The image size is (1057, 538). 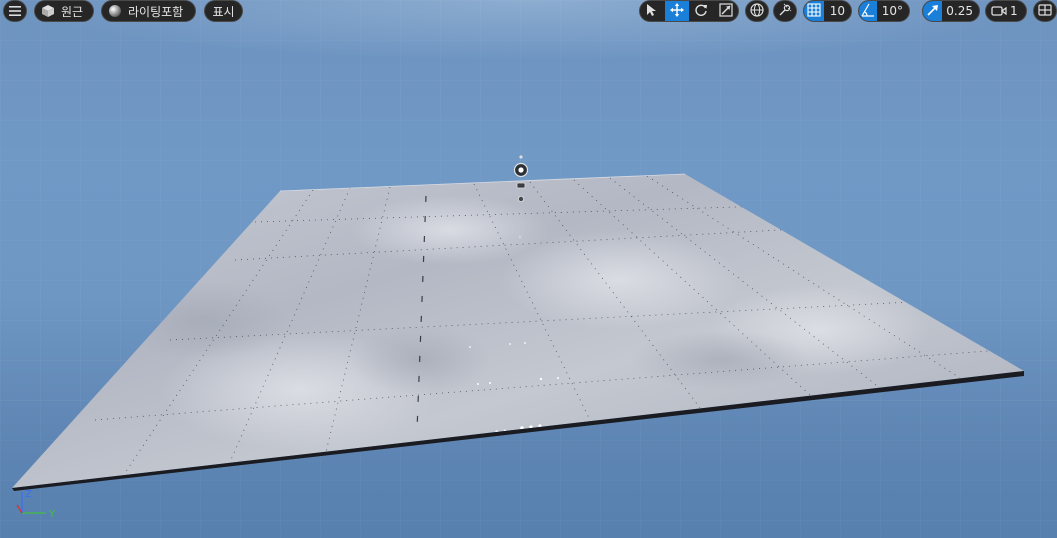 I want to click on layout-grid-icon, so click(x=1045, y=11).